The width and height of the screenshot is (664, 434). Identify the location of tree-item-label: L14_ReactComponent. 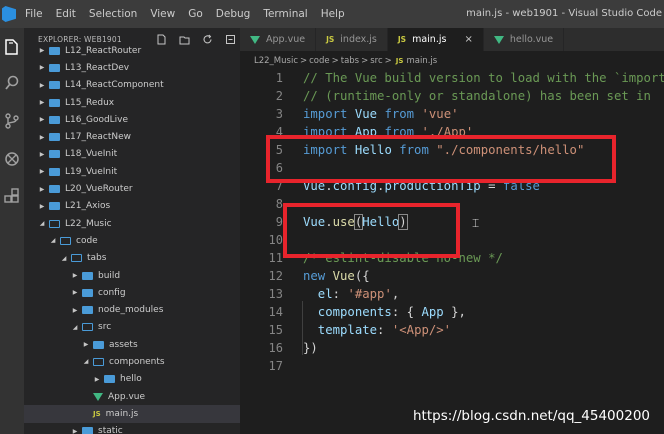
(114, 85).